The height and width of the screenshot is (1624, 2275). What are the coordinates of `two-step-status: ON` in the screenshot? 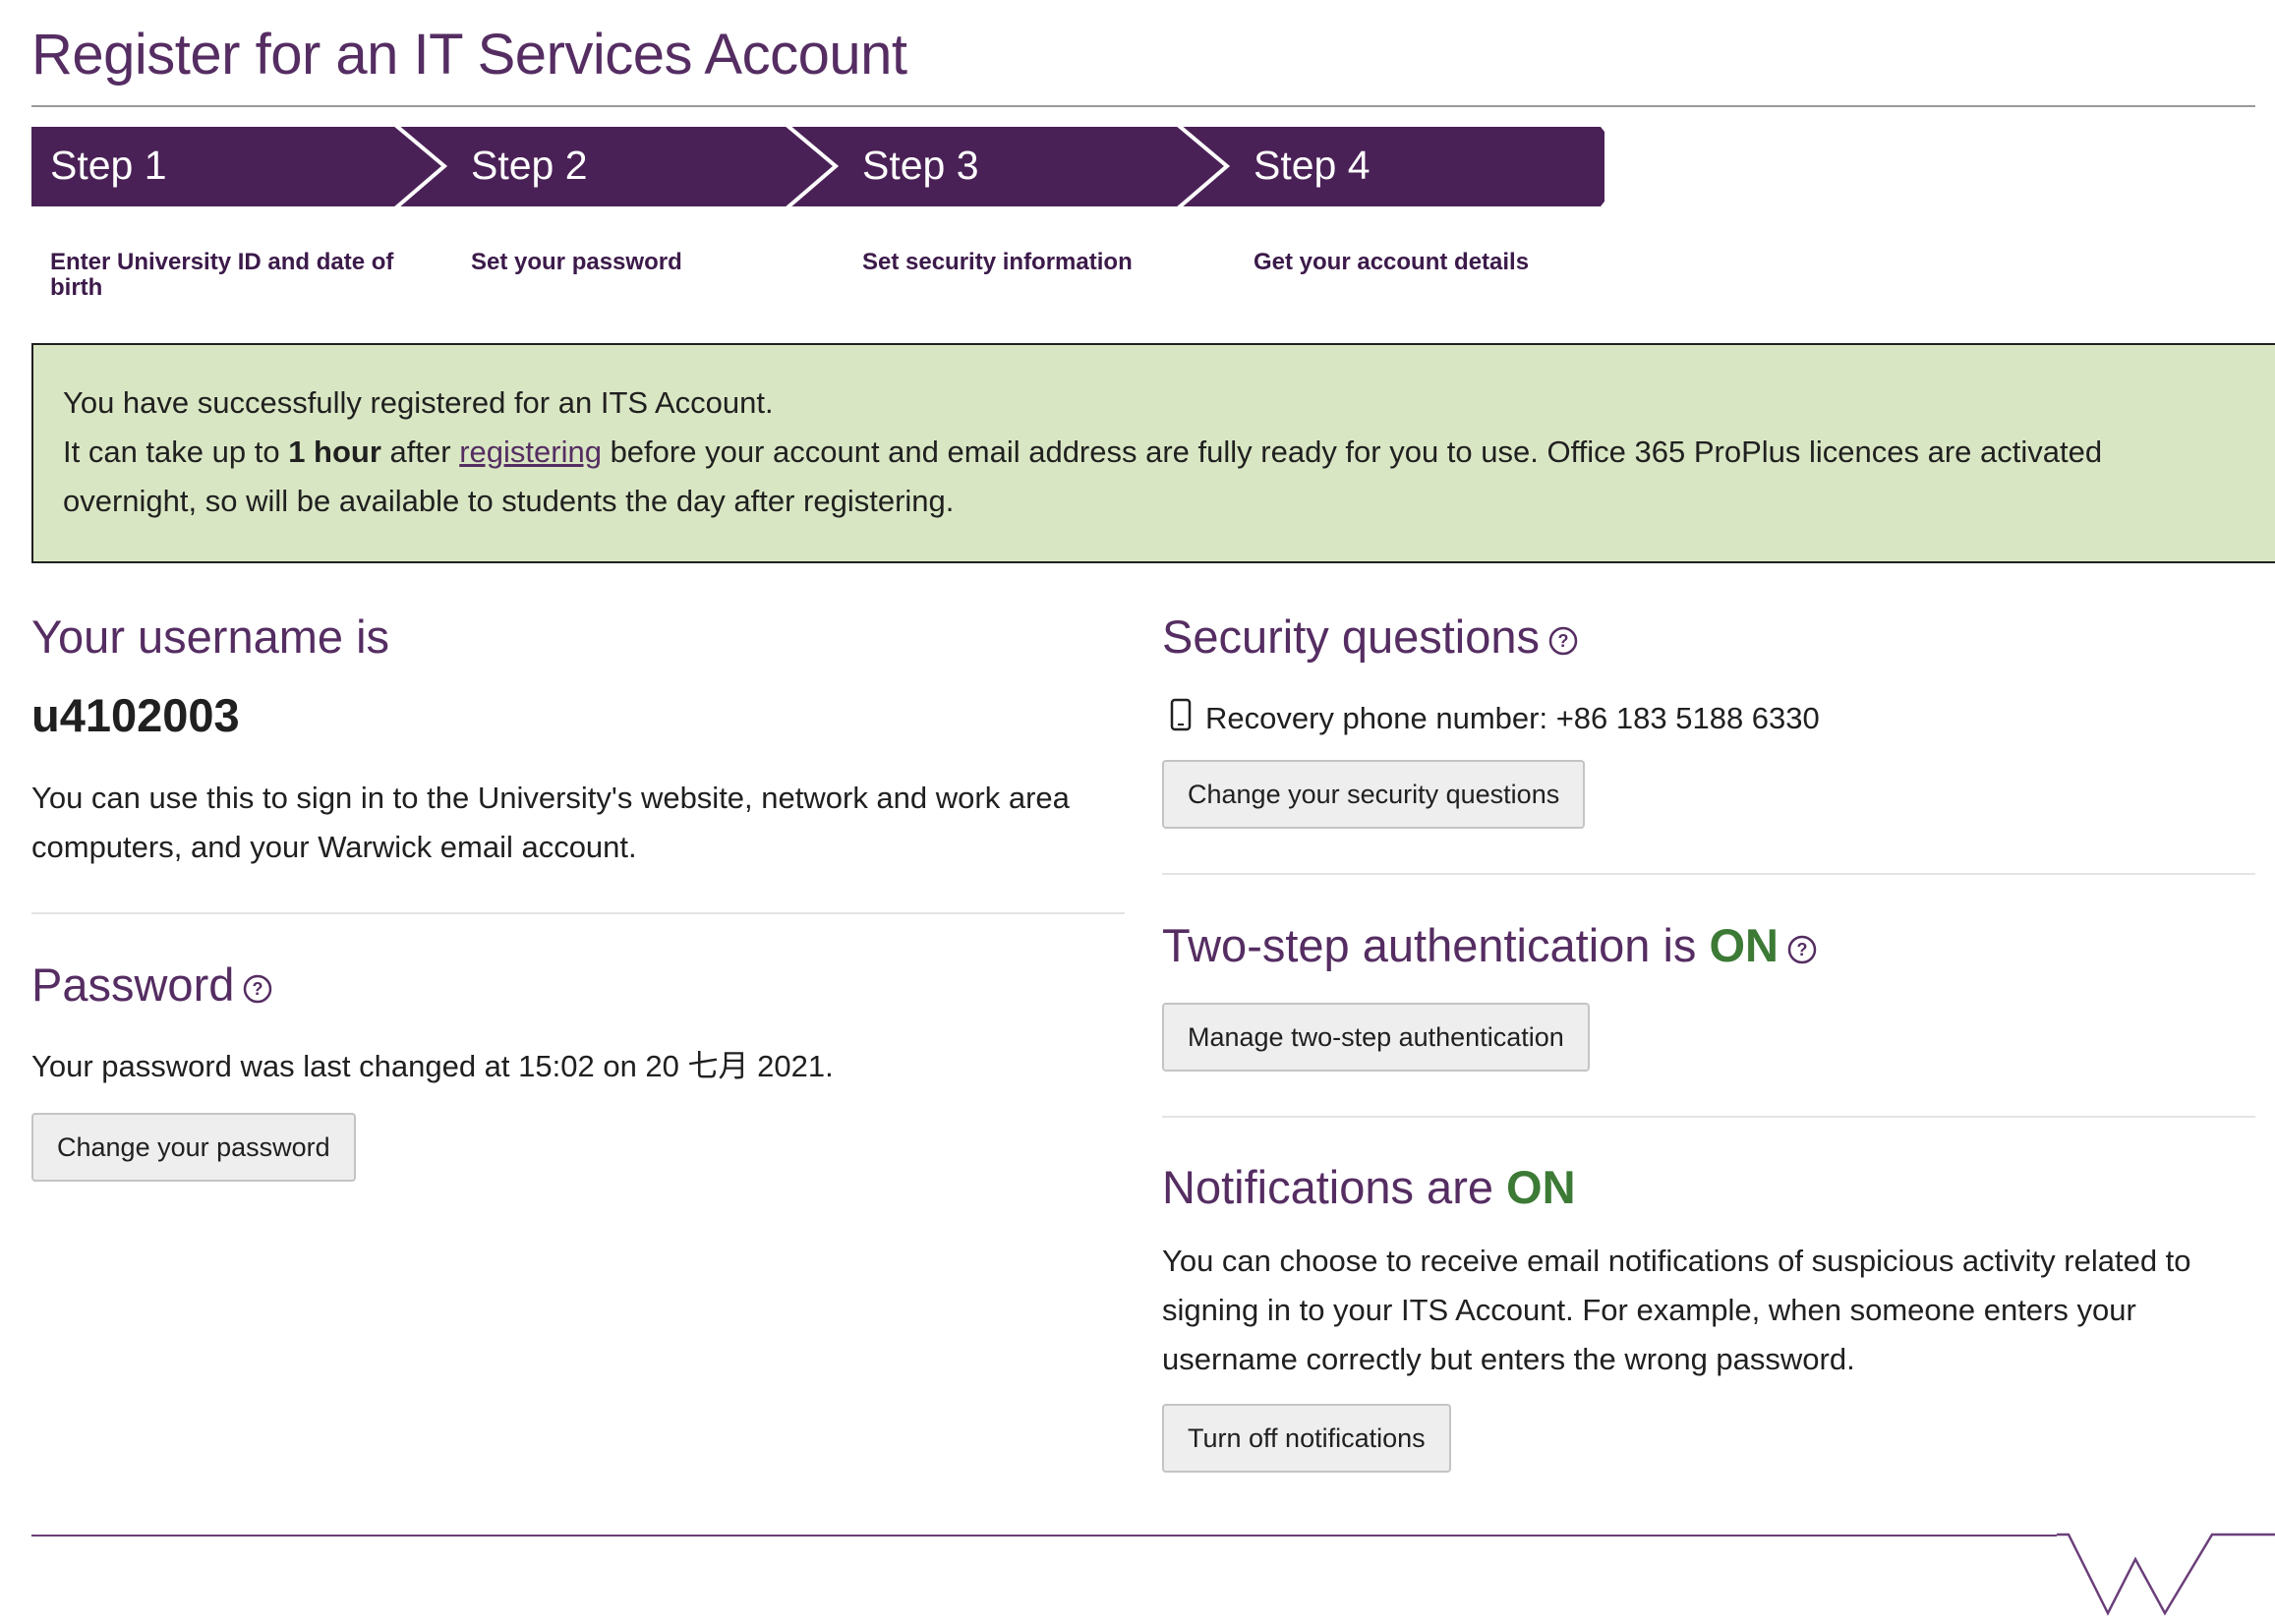 It's located at (1744, 945).